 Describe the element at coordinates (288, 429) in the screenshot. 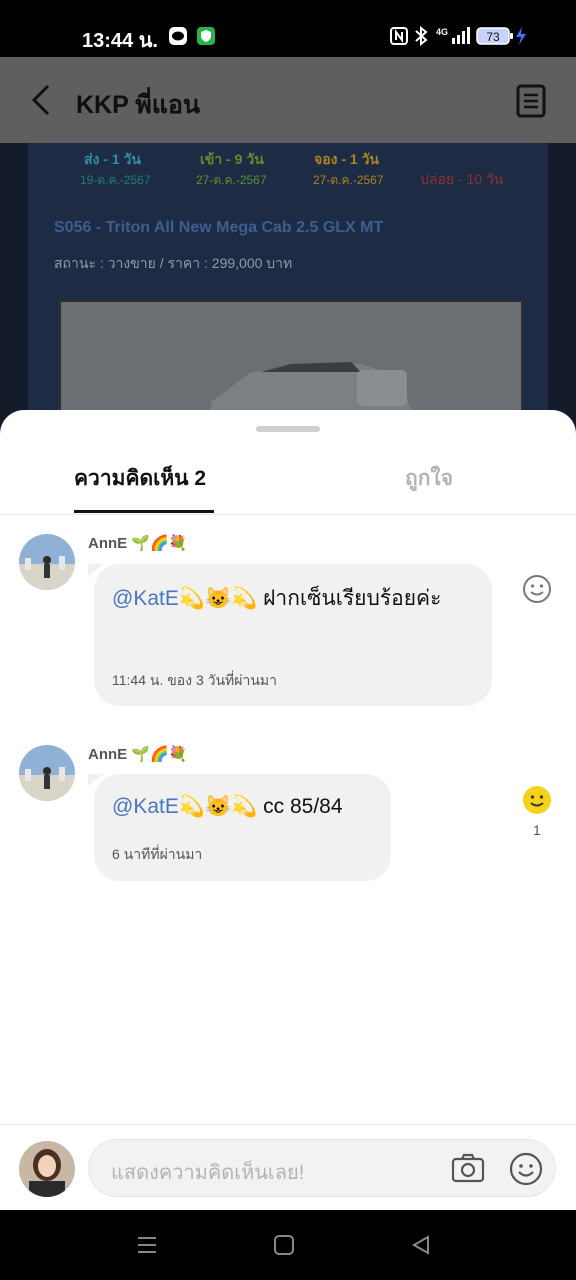

I see `sheet-handle` at that location.